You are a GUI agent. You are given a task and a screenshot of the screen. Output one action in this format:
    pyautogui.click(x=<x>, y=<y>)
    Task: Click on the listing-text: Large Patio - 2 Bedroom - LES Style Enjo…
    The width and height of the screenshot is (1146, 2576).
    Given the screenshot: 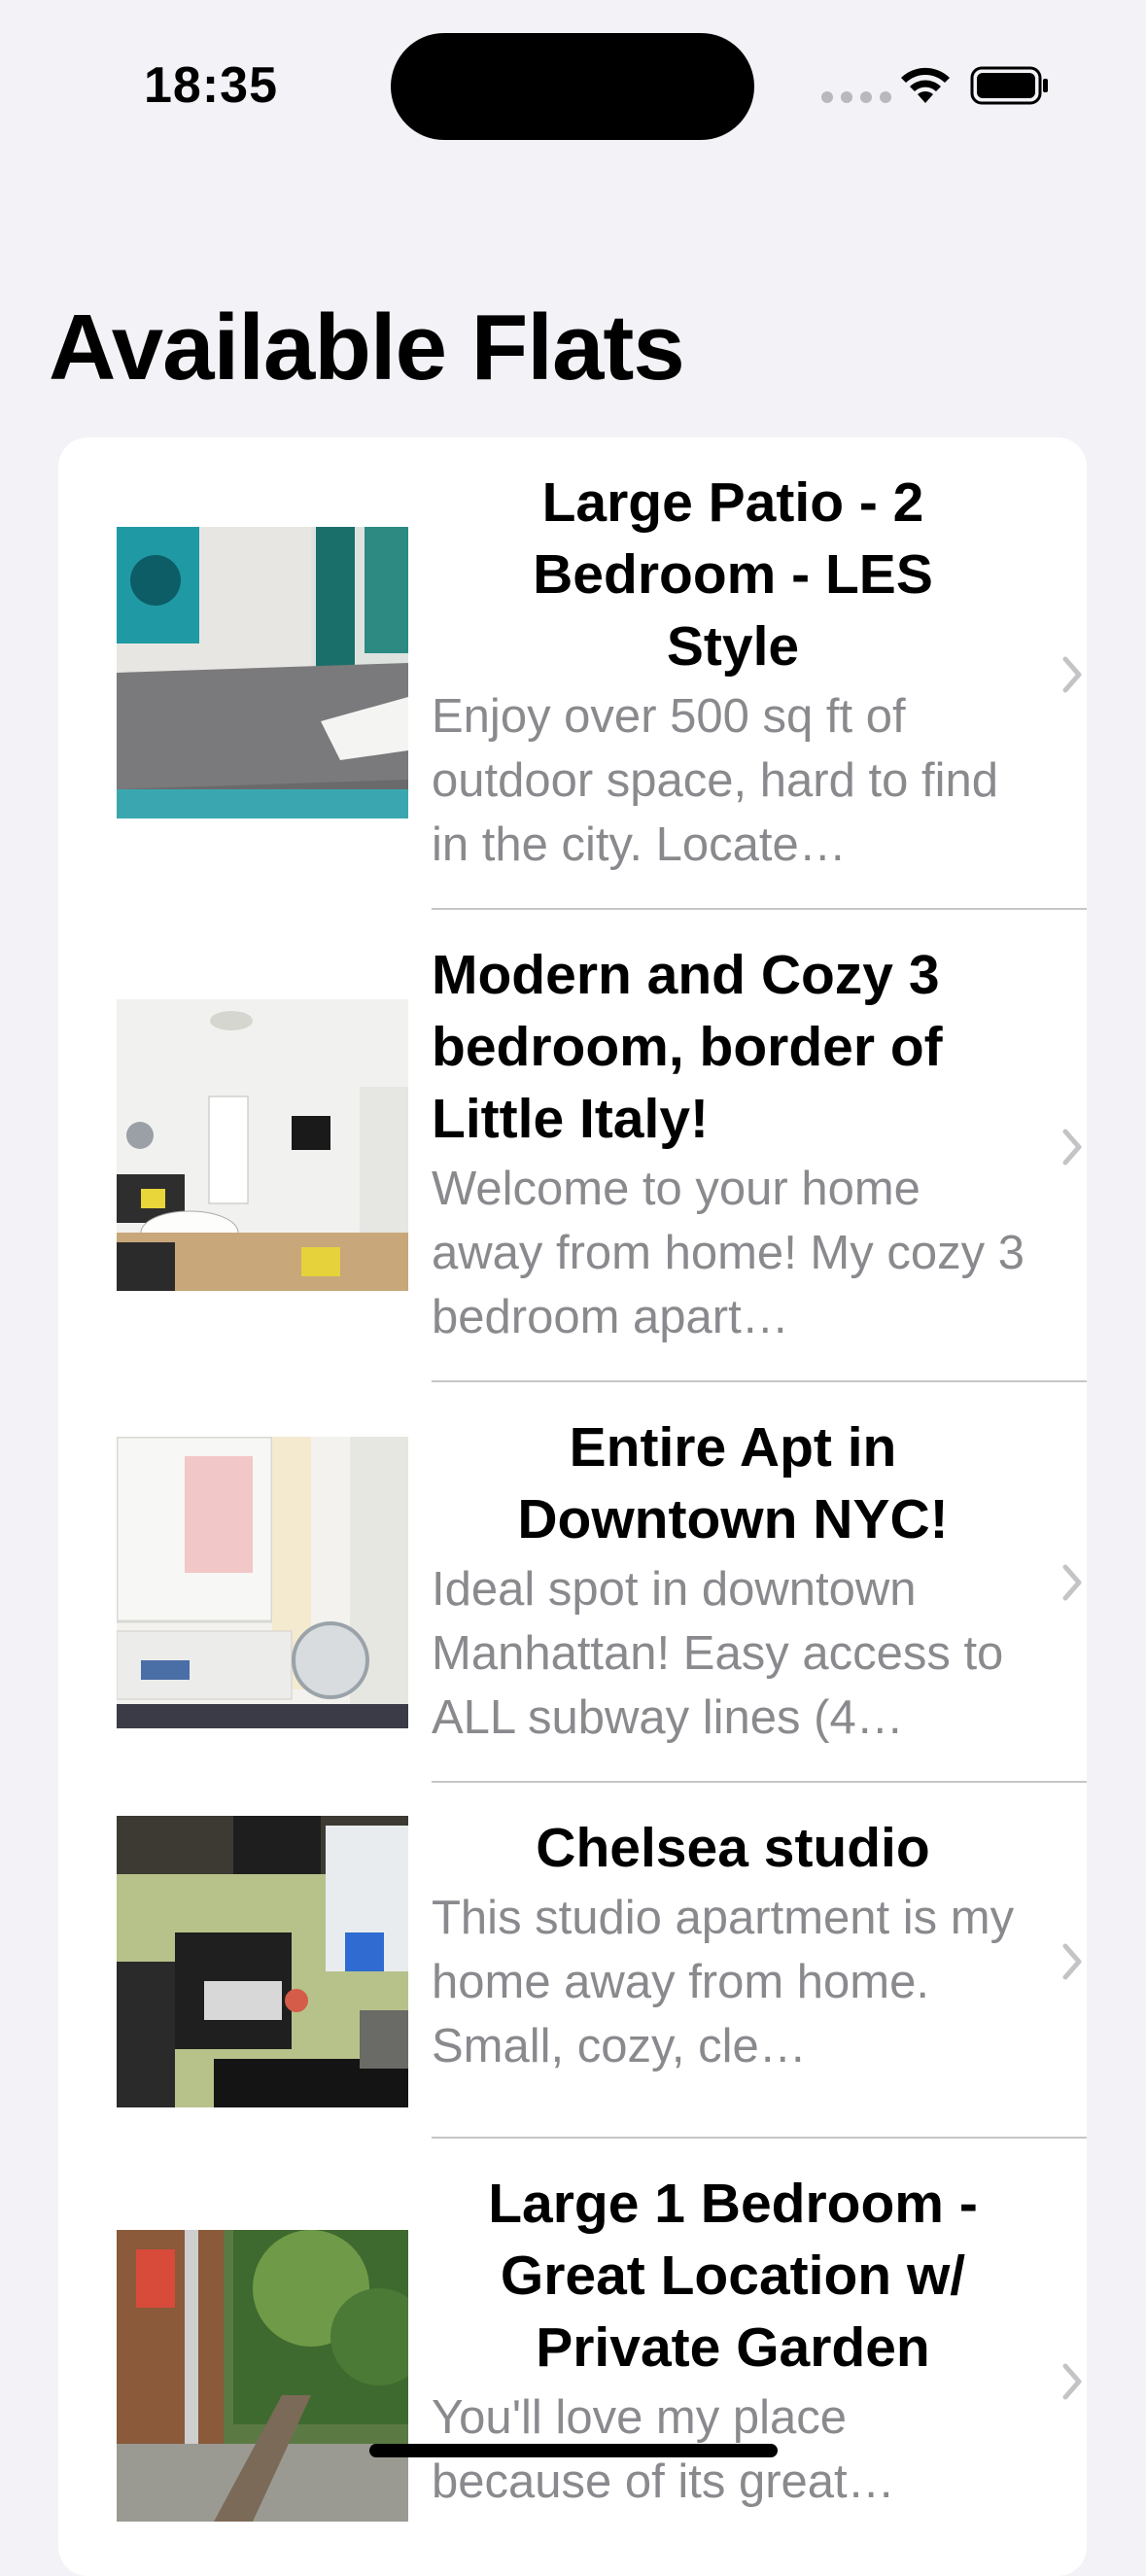 What is the action you would take?
    pyautogui.click(x=733, y=672)
    